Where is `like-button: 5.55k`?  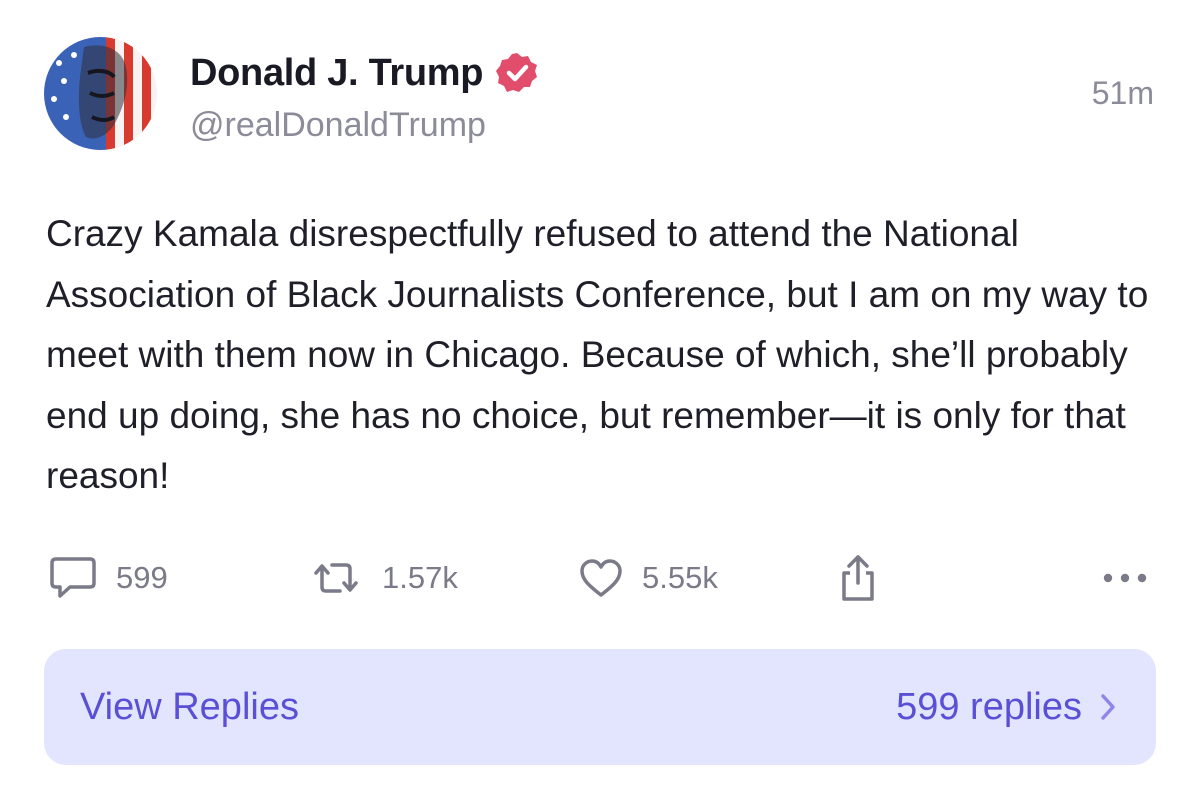
like-button: 5.55k is located at coordinates (648, 578).